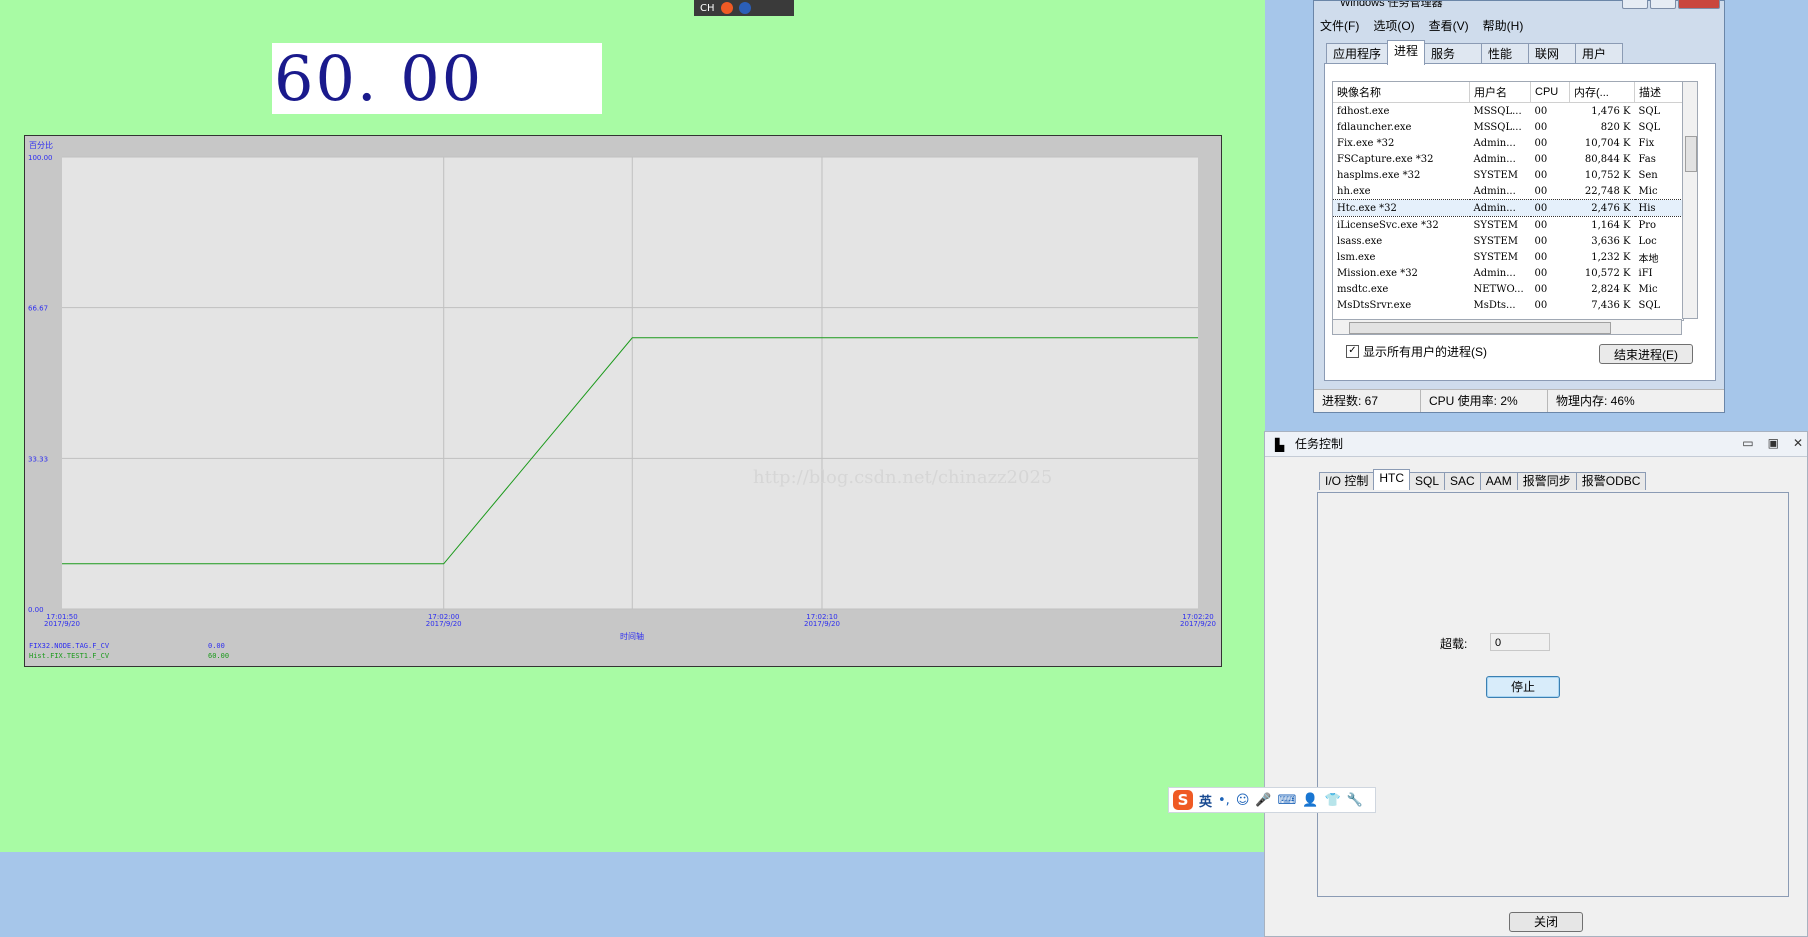 The image size is (1808, 937). Describe the element at coordinates (1454, 644) in the screenshot. I see `timeout-label: 超载:` at that location.